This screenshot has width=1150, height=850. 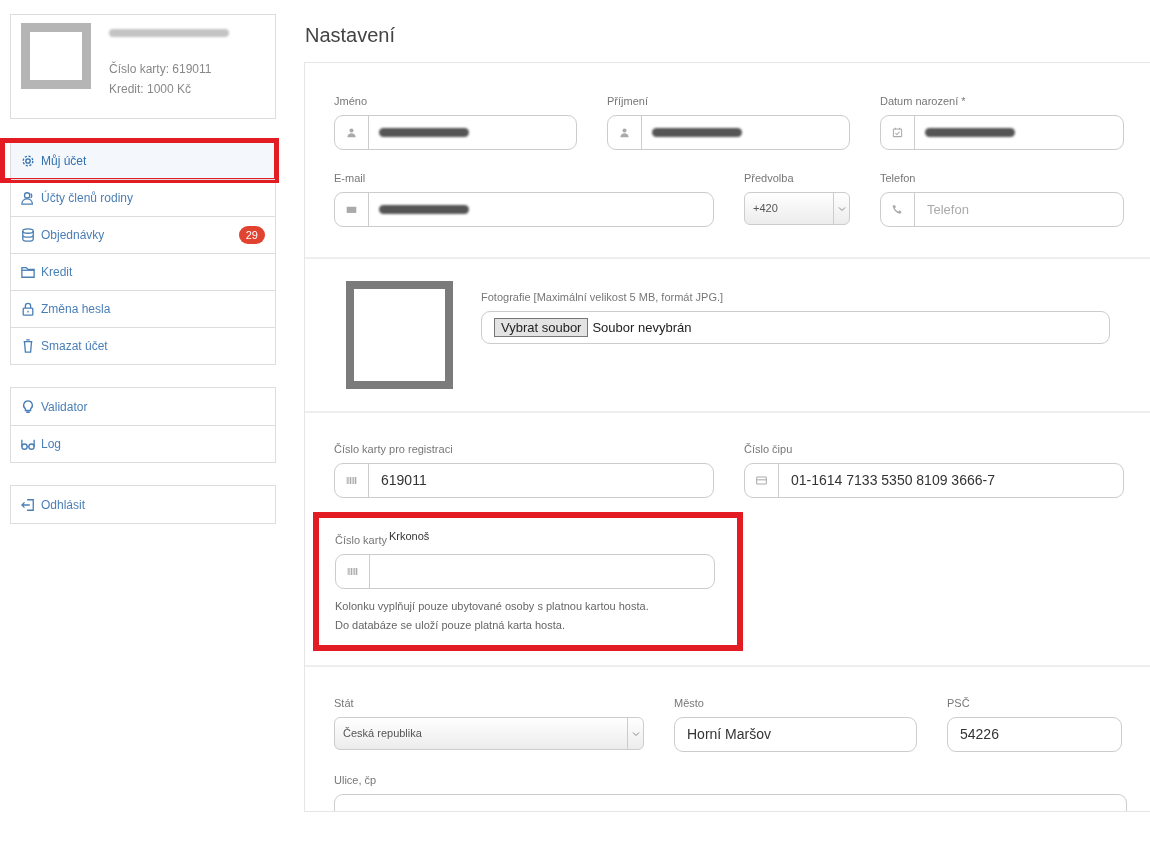 What do you see at coordinates (143, 406) in the screenshot?
I see `menu-item: Validator` at bounding box center [143, 406].